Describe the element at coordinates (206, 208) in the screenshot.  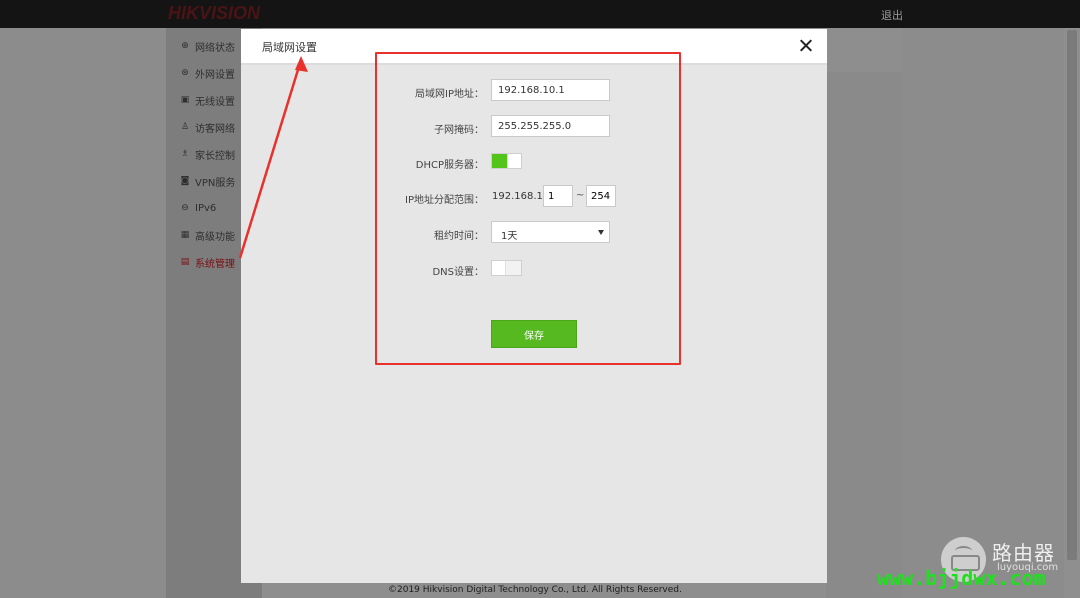
I see `sidebar-item-label: IPv6` at that location.